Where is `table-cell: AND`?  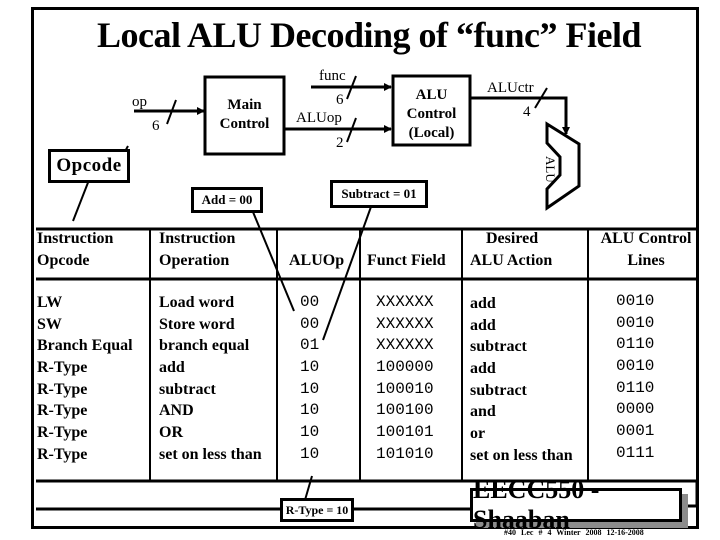
table-cell: AND is located at coordinates (176, 411).